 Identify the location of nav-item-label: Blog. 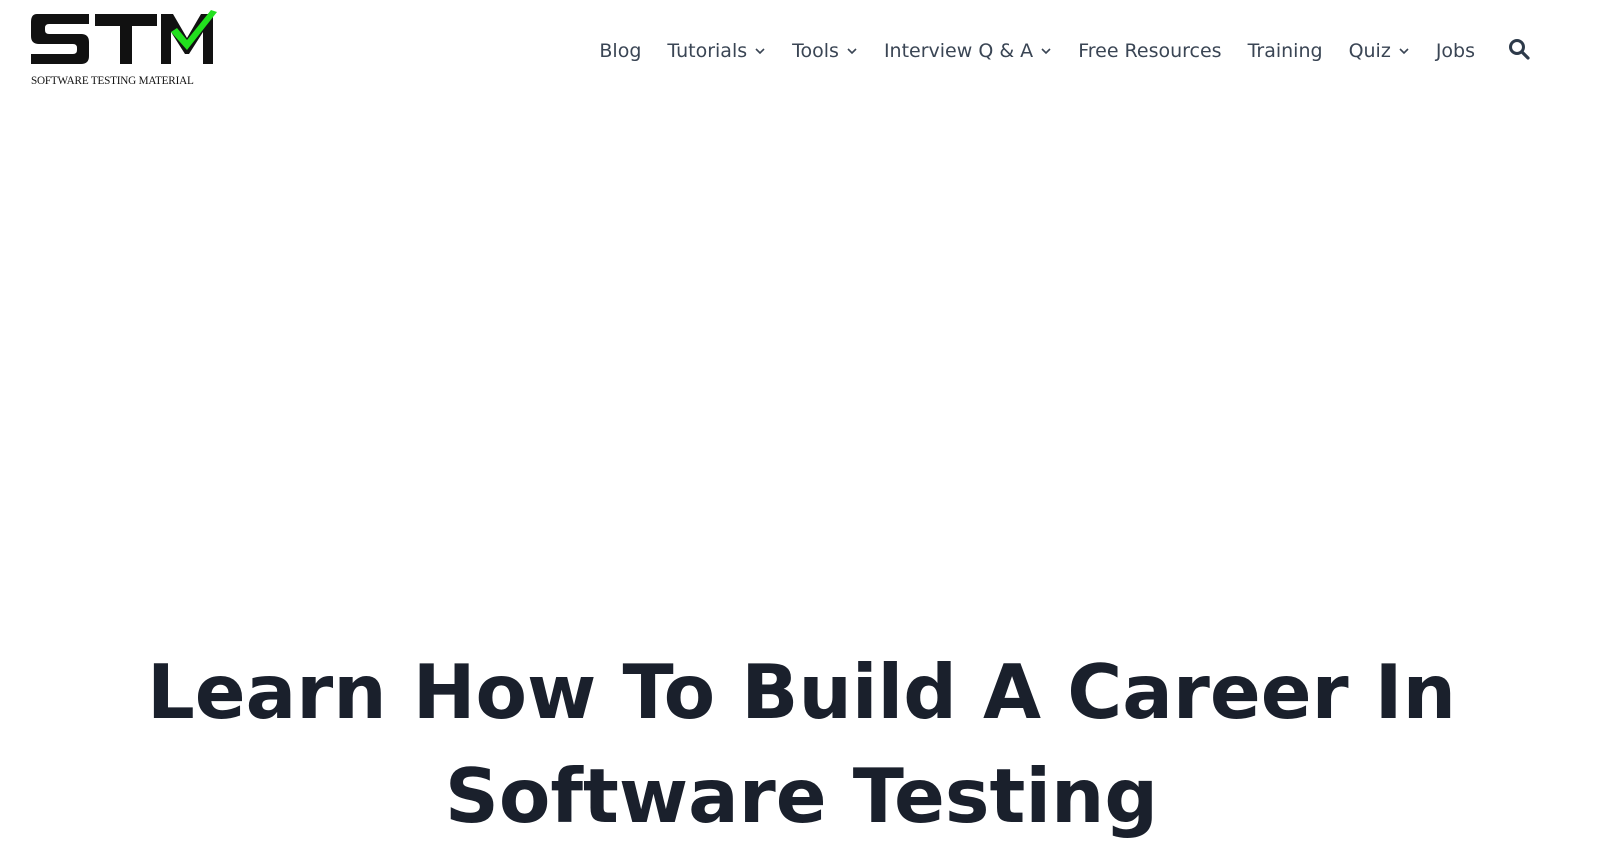
(620, 51).